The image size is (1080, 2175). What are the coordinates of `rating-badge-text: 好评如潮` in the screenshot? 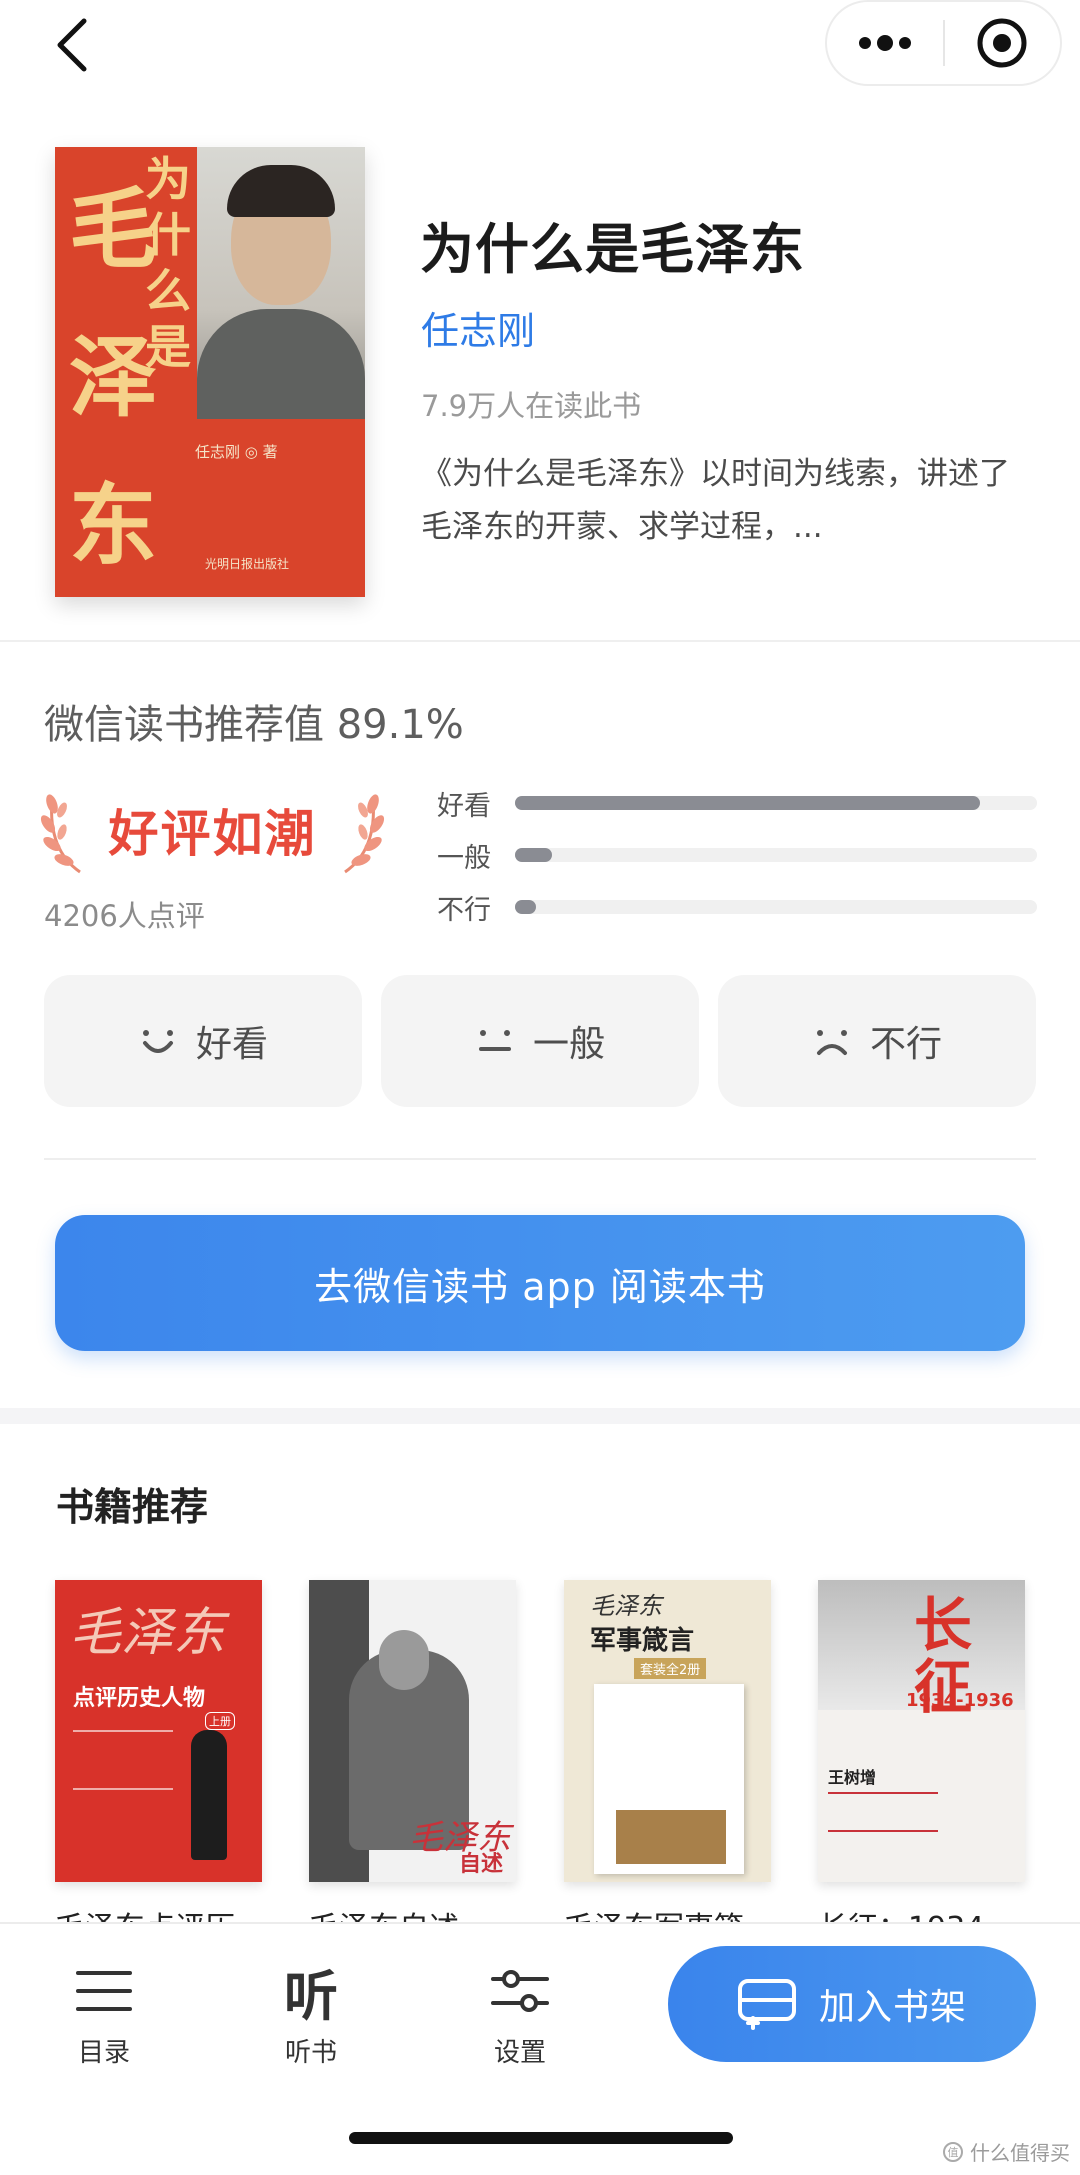 It's located at (212, 834).